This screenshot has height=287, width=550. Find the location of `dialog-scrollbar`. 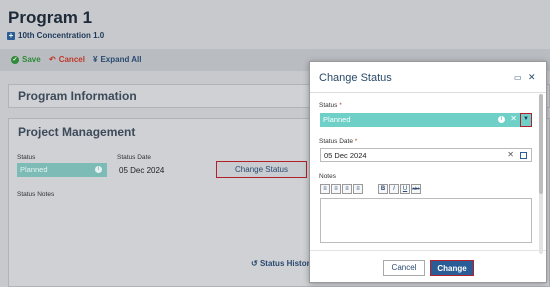

dialog-scrollbar is located at coordinates (541, 174).